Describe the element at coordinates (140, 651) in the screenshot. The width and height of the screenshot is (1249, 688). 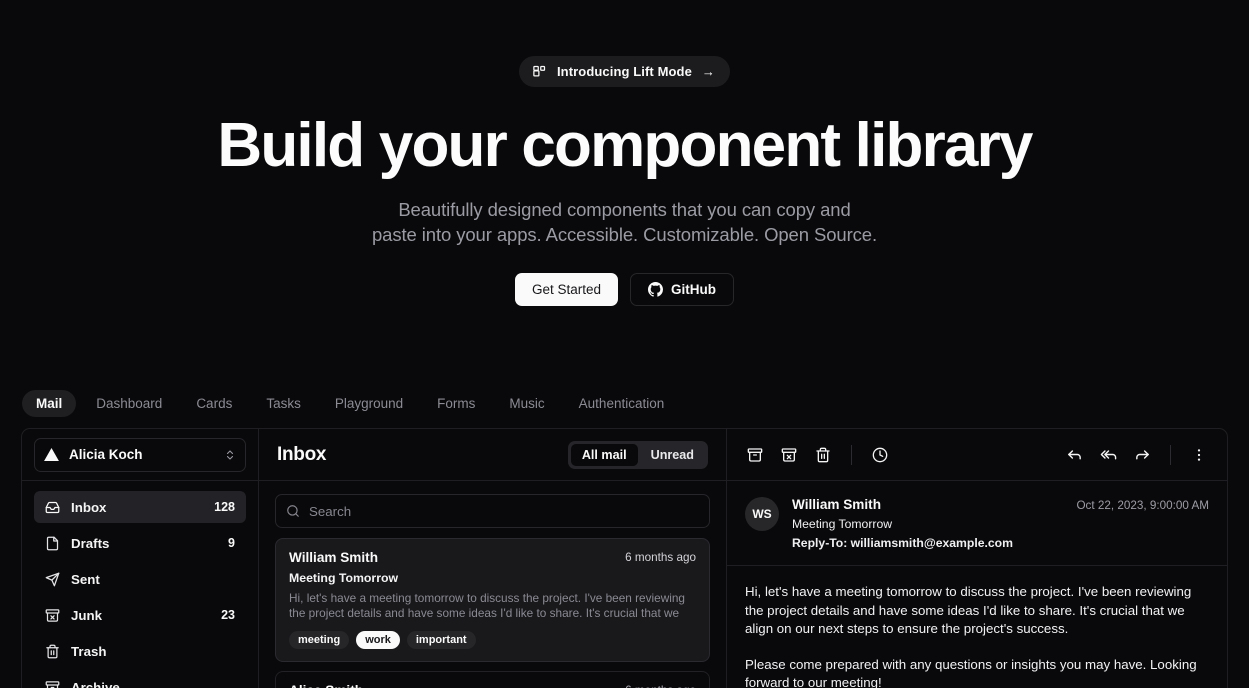
I see `sidebar-item-trash: Trash` at that location.